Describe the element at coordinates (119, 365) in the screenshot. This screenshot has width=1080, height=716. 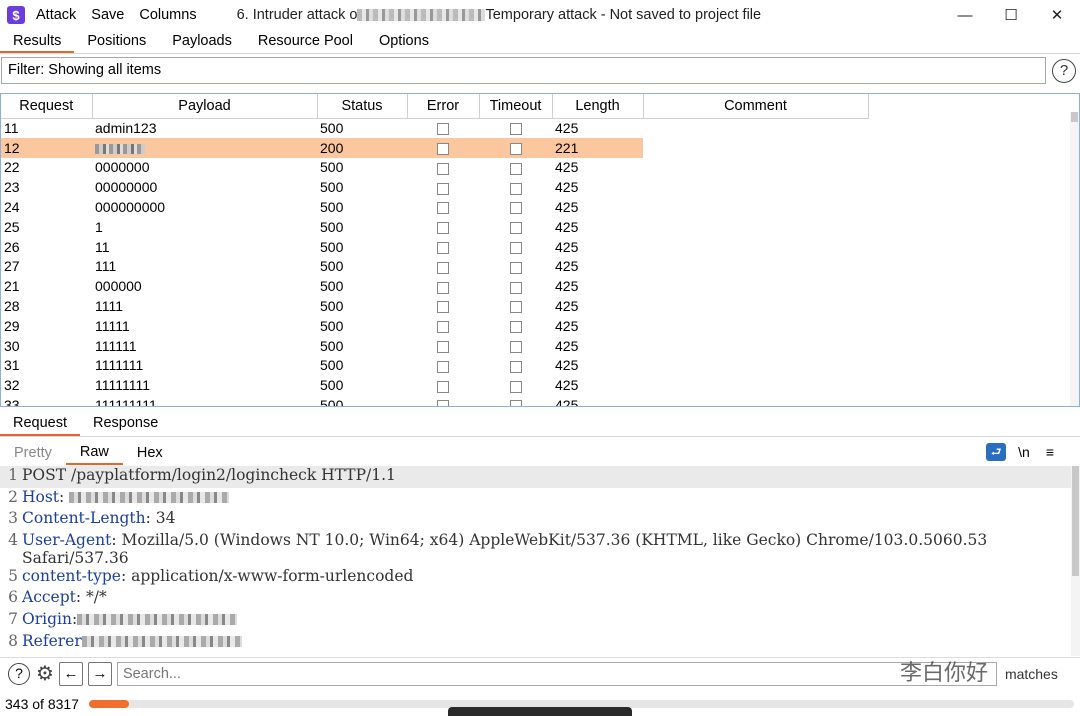
I see `payload-cell: 1111111` at that location.